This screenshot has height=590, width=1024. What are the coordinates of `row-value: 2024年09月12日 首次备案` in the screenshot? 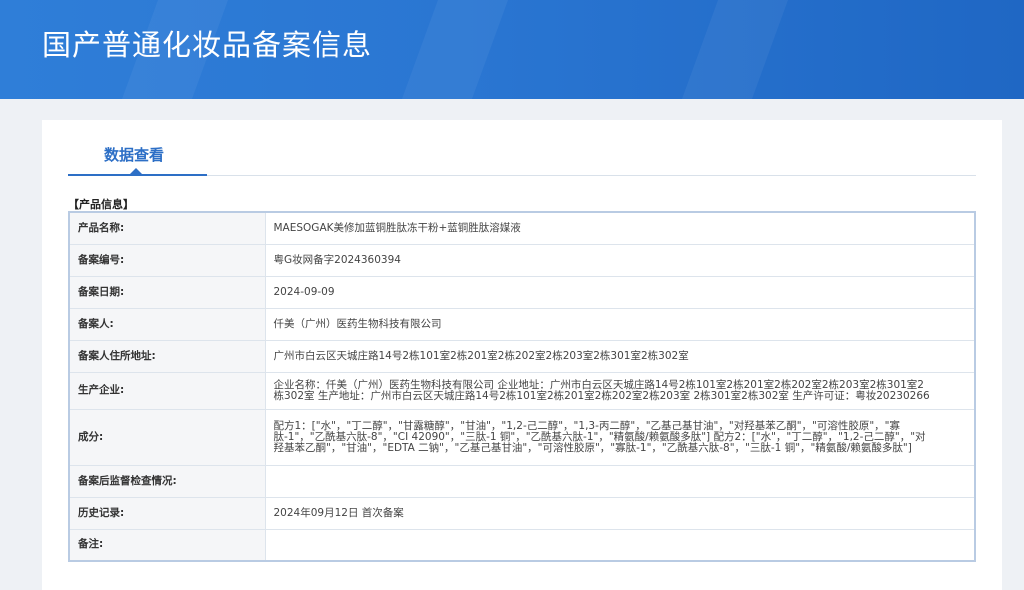 It's located at (620, 513).